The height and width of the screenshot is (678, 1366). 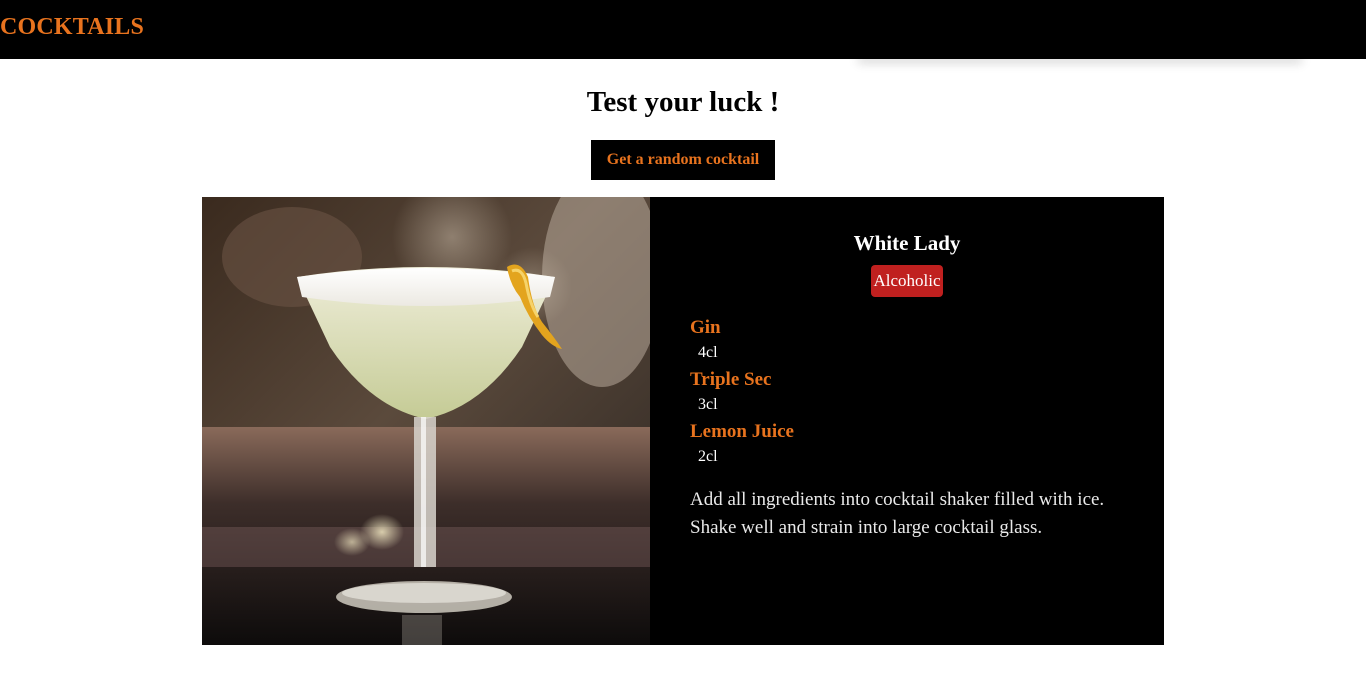 I want to click on random-cocktail-button: Get a random cocktail, so click(x=683, y=160).